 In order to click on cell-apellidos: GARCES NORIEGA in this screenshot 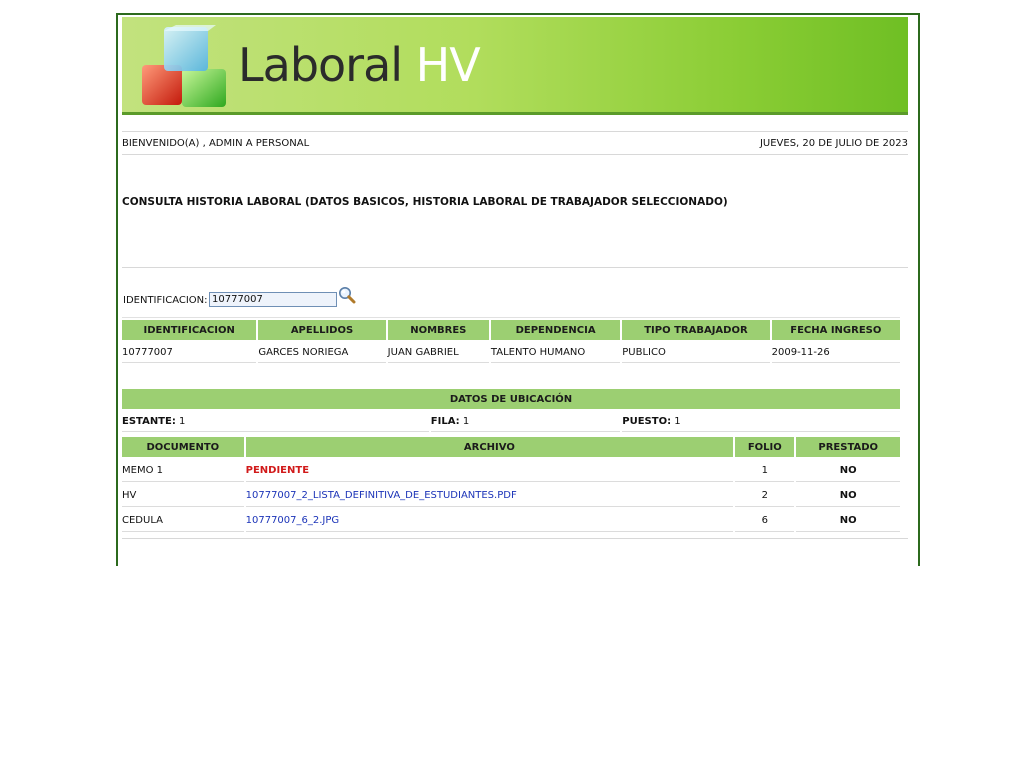, I will do `click(322, 352)`.